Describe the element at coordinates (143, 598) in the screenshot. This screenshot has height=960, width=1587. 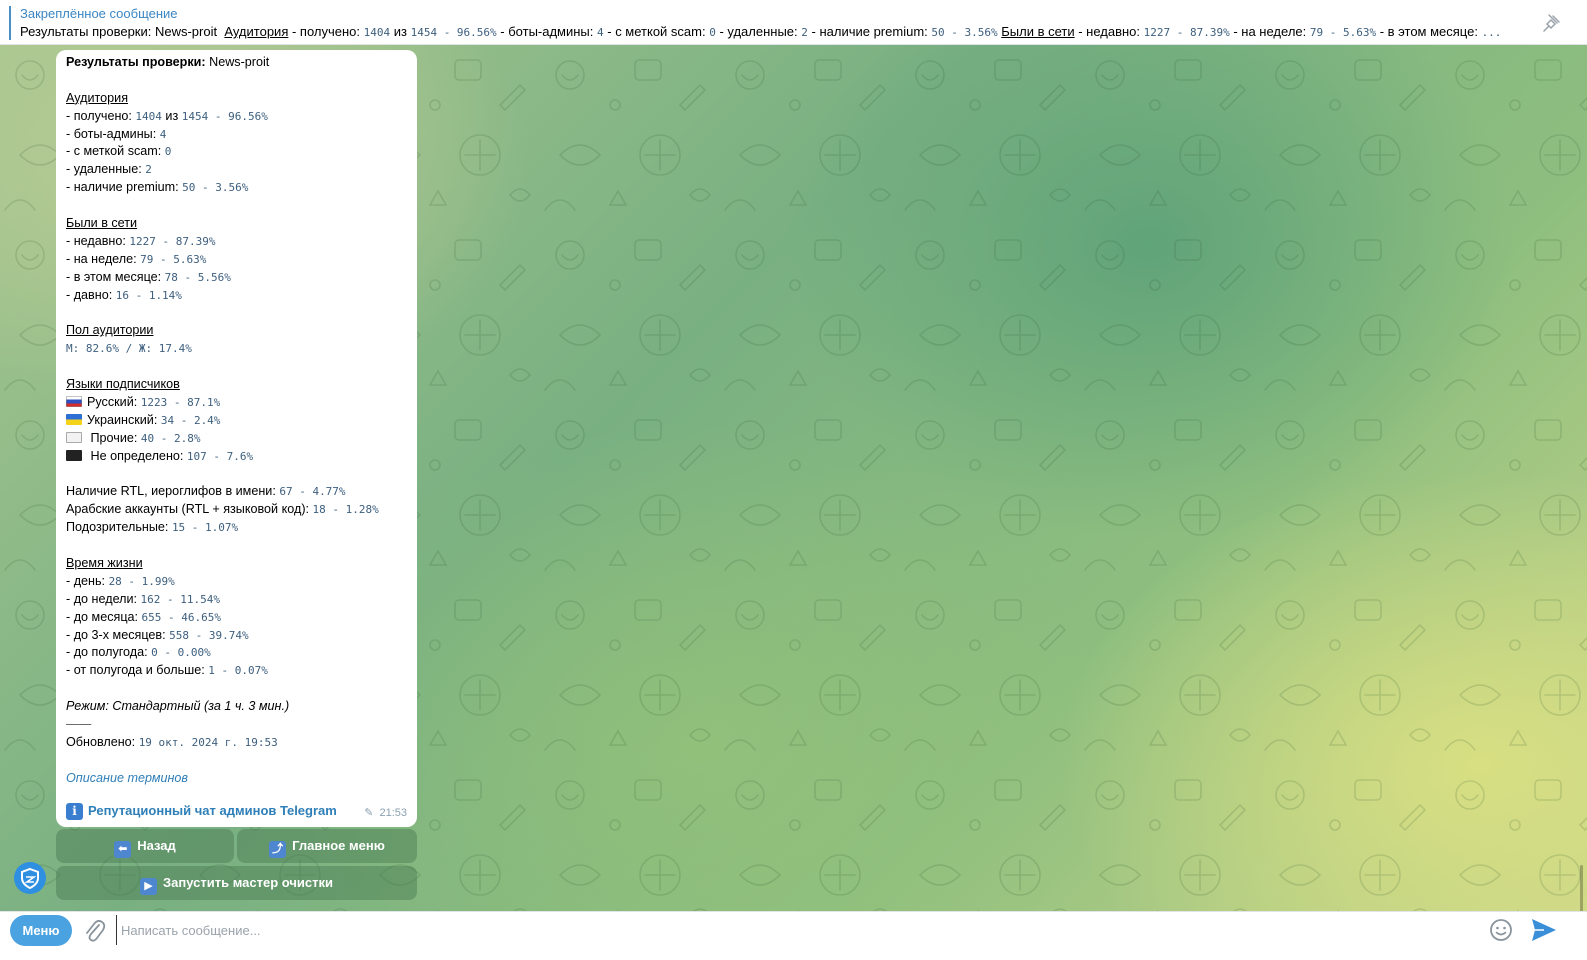
I see `list-item: - до недели: 162 - 11.54%` at that location.